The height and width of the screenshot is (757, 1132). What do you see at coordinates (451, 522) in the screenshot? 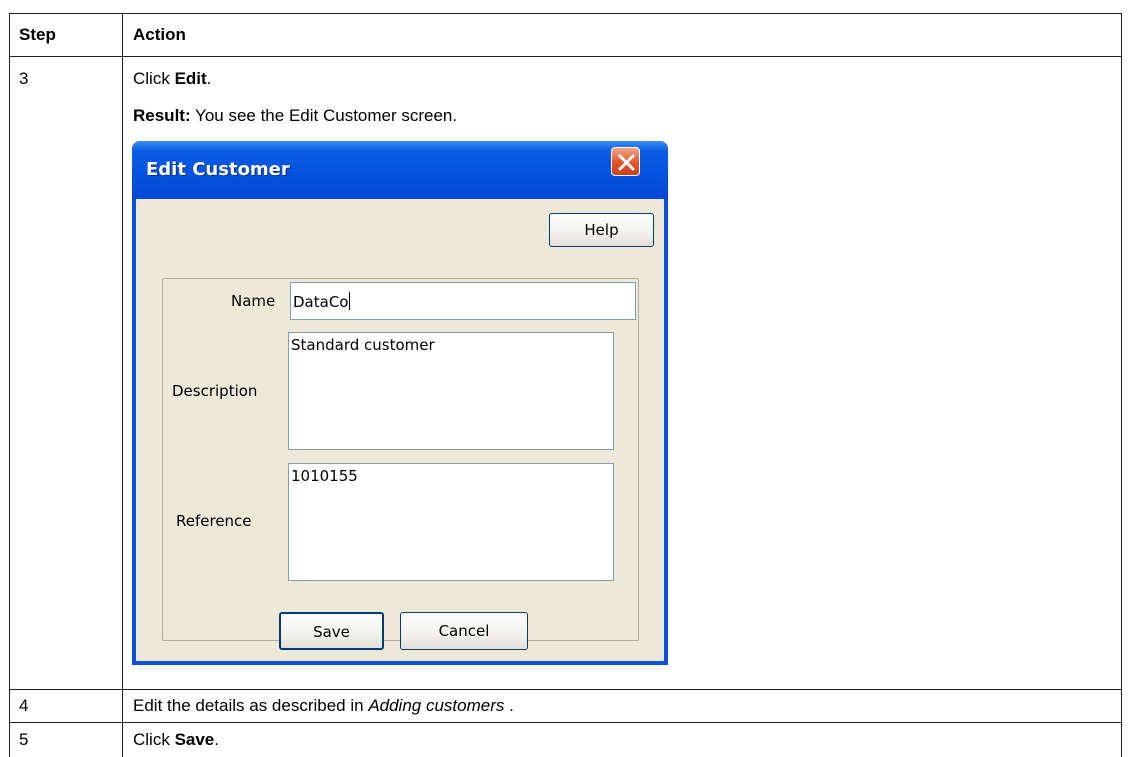
I see `reference-textarea: 1010155` at bounding box center [451, 522].